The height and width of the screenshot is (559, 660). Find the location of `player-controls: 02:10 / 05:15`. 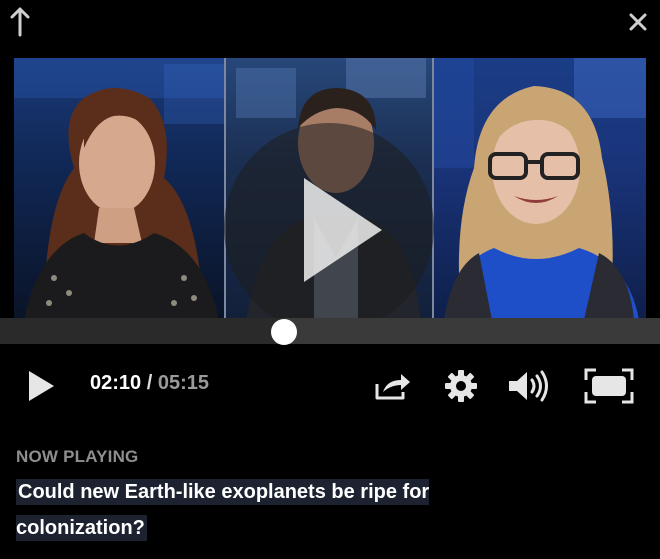

player-controls: 02:10 / 05:15 is located at coordinates (330, 386).